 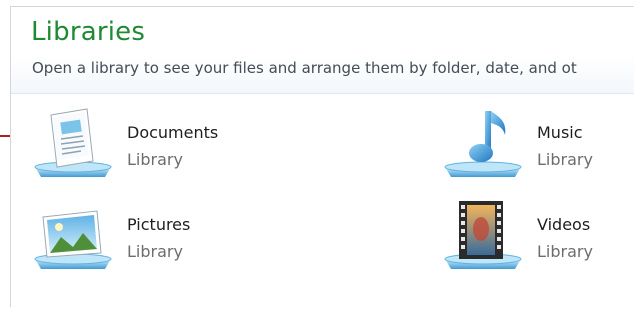 I want to click on documents-library-icon, so click(x=73, y=142).